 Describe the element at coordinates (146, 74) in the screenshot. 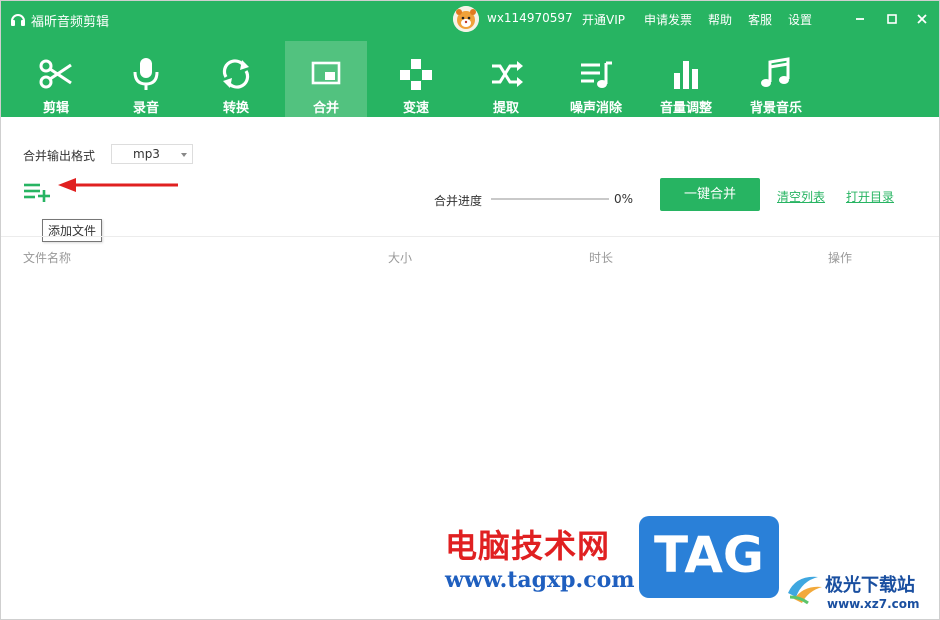

I see `microphone-icon` at that location.